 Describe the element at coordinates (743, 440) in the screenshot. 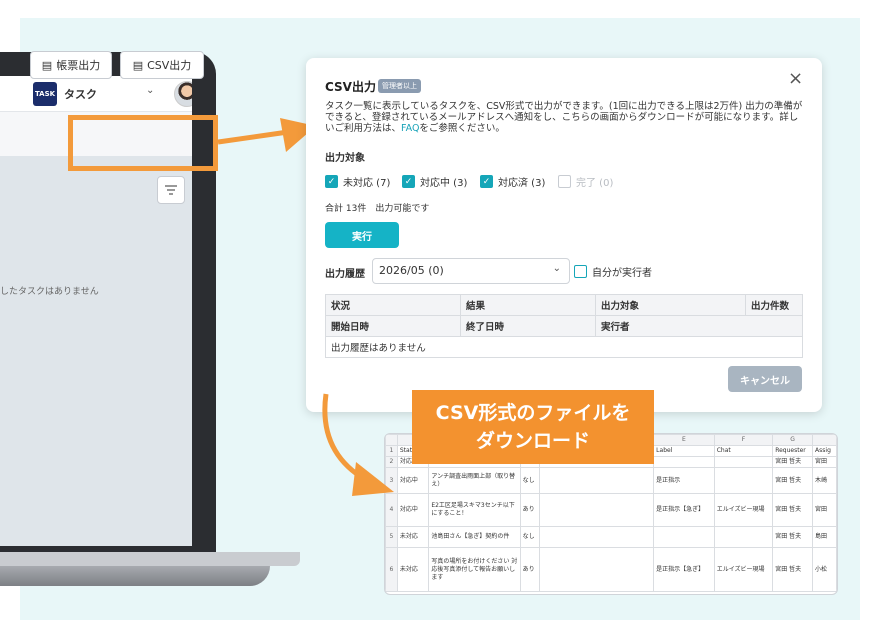

I see `sheet-column-header: F` at that location.